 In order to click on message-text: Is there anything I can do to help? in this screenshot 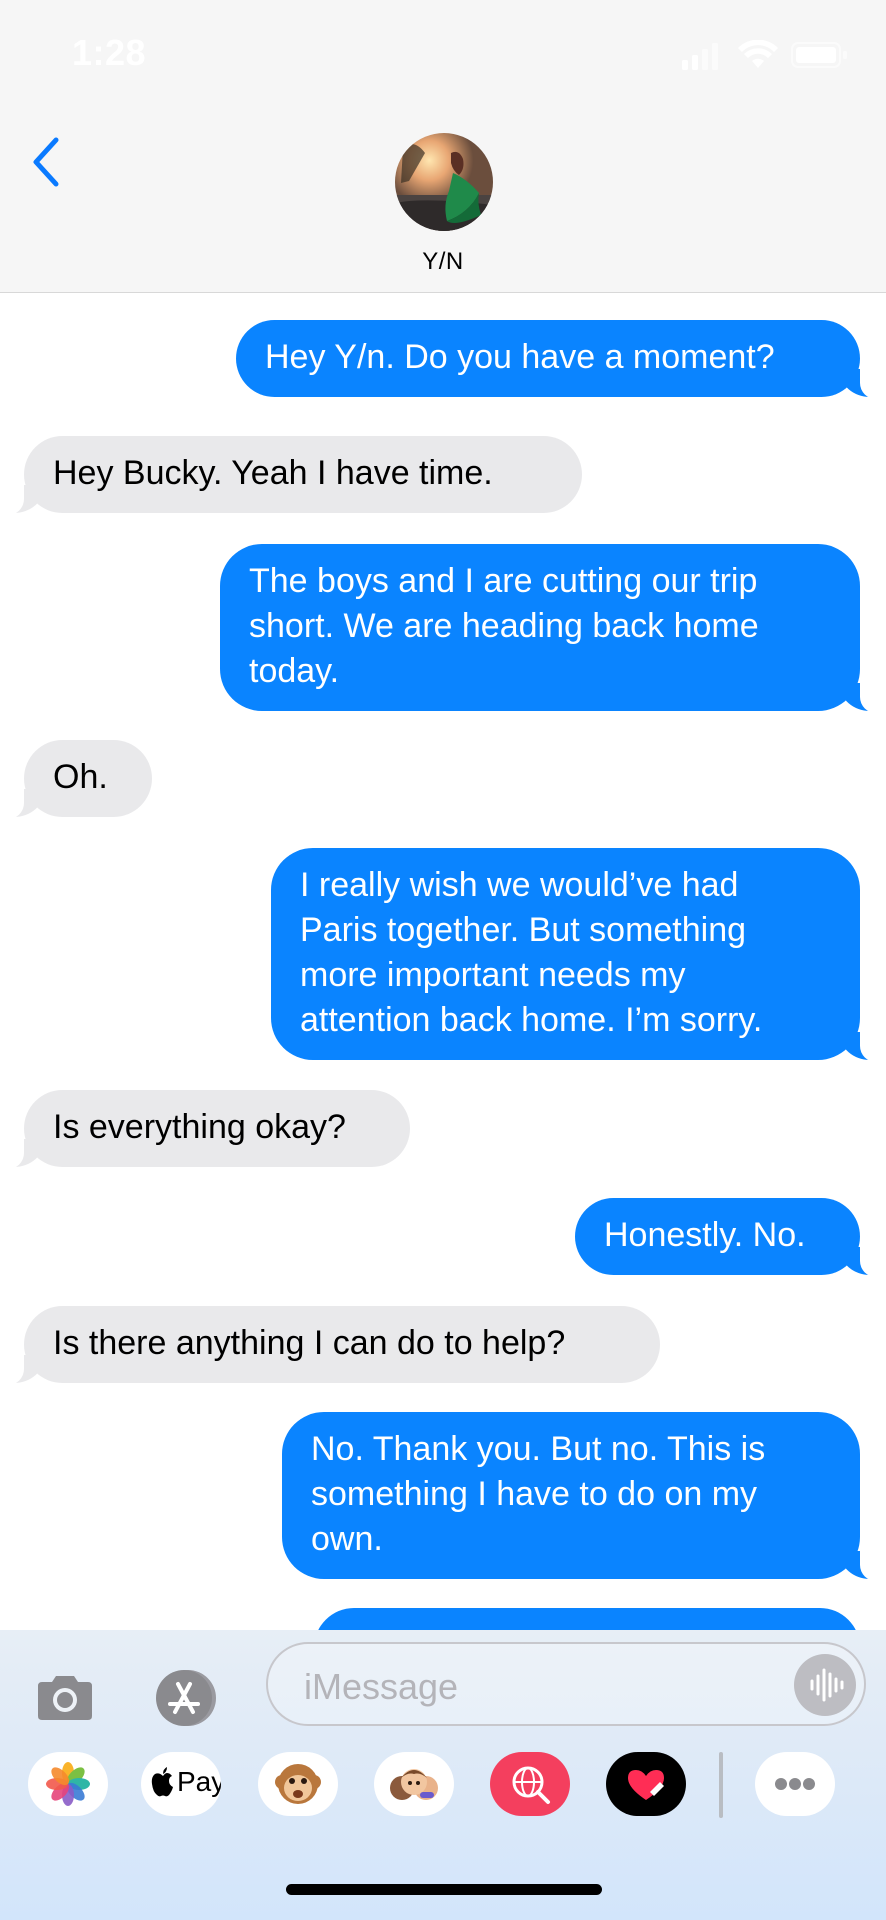, I will do `click(309, 1343)`.